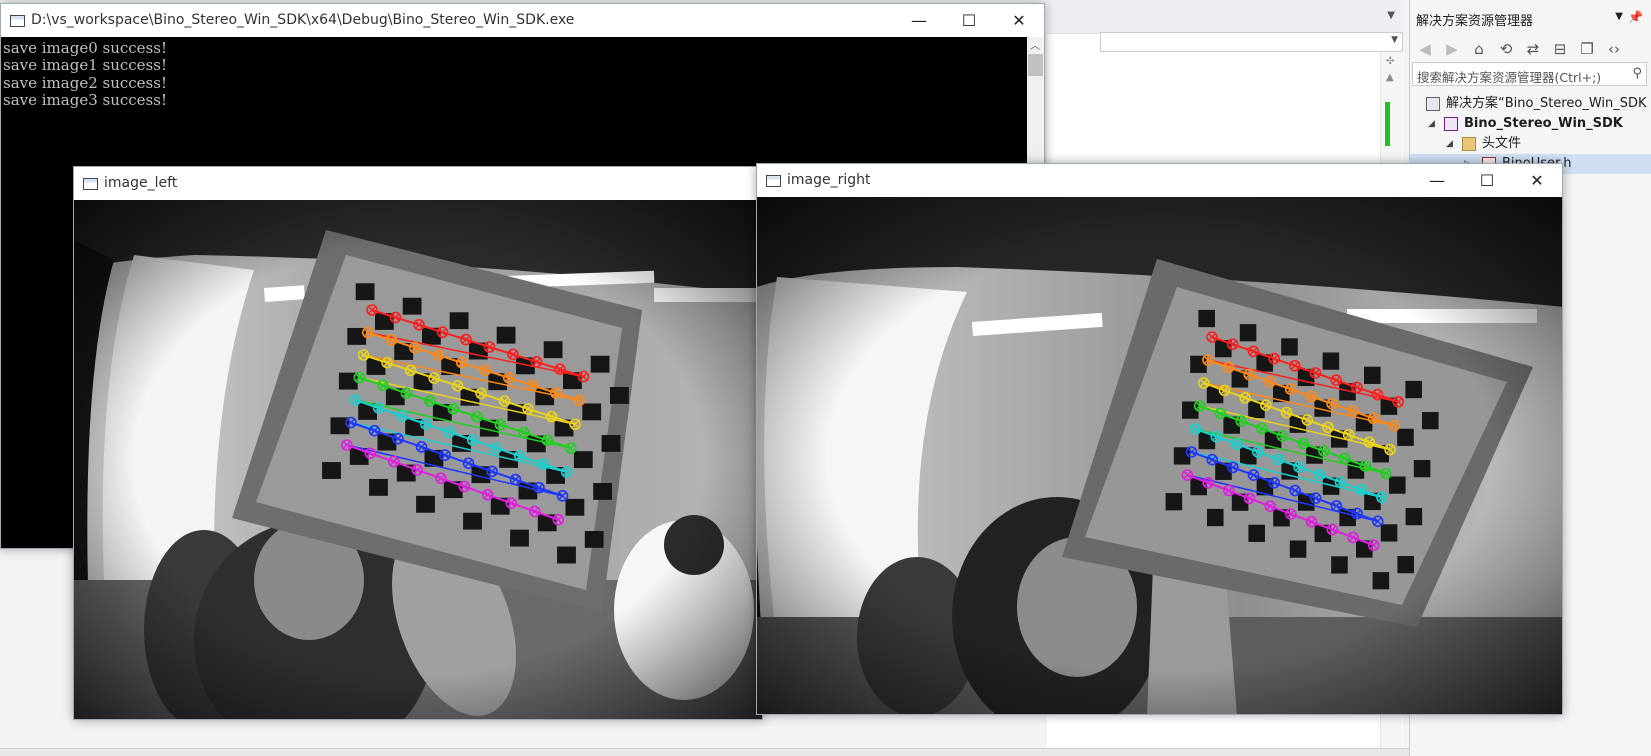 The image size is (1651, 756). Describe the element at coordinates (1530, 144) in the screenshot. I see `tree-item-folder: ◢ 头文件` at that location.